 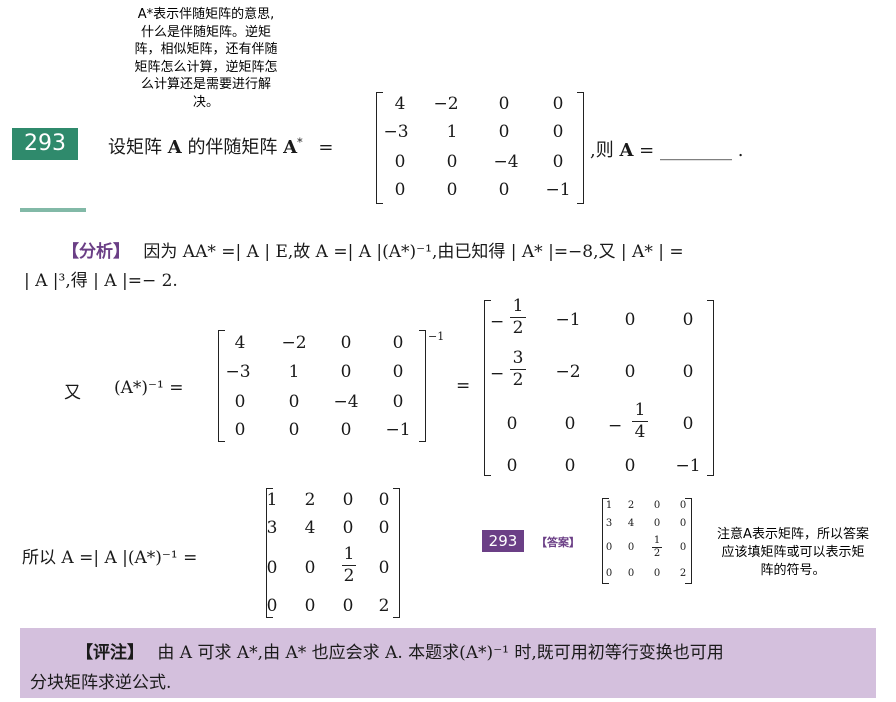 I want to click on review-line-2: 分块矩阵求逆公式., so click(x=101, y=683).